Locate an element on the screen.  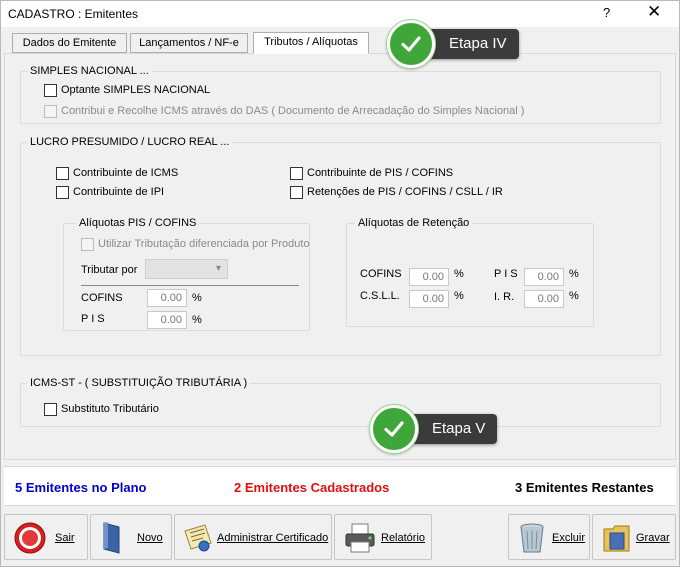
cofins-input: 0.00 is located at coordinates (167, 298).